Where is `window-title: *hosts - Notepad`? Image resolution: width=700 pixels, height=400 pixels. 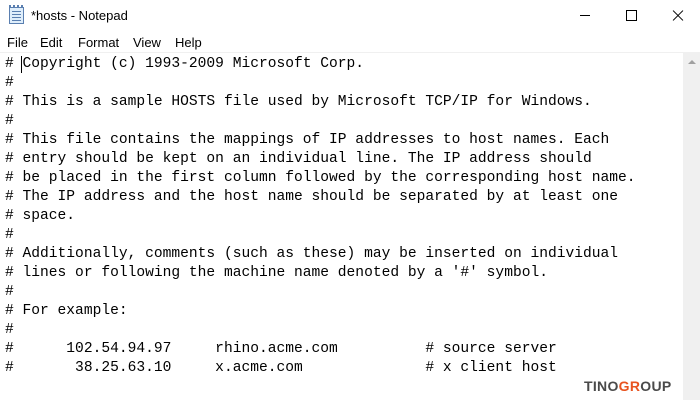
window-title: *hosts - Notepad is located at coordinates (79, 15).